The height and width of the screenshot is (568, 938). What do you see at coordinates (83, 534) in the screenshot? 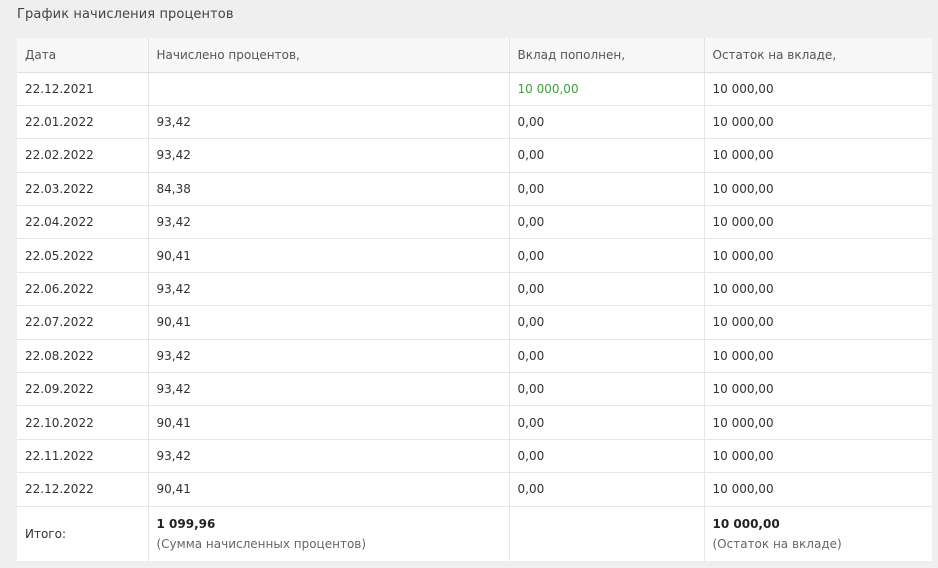
I see `total-label: Итого:` at bounding box center [83, 534].